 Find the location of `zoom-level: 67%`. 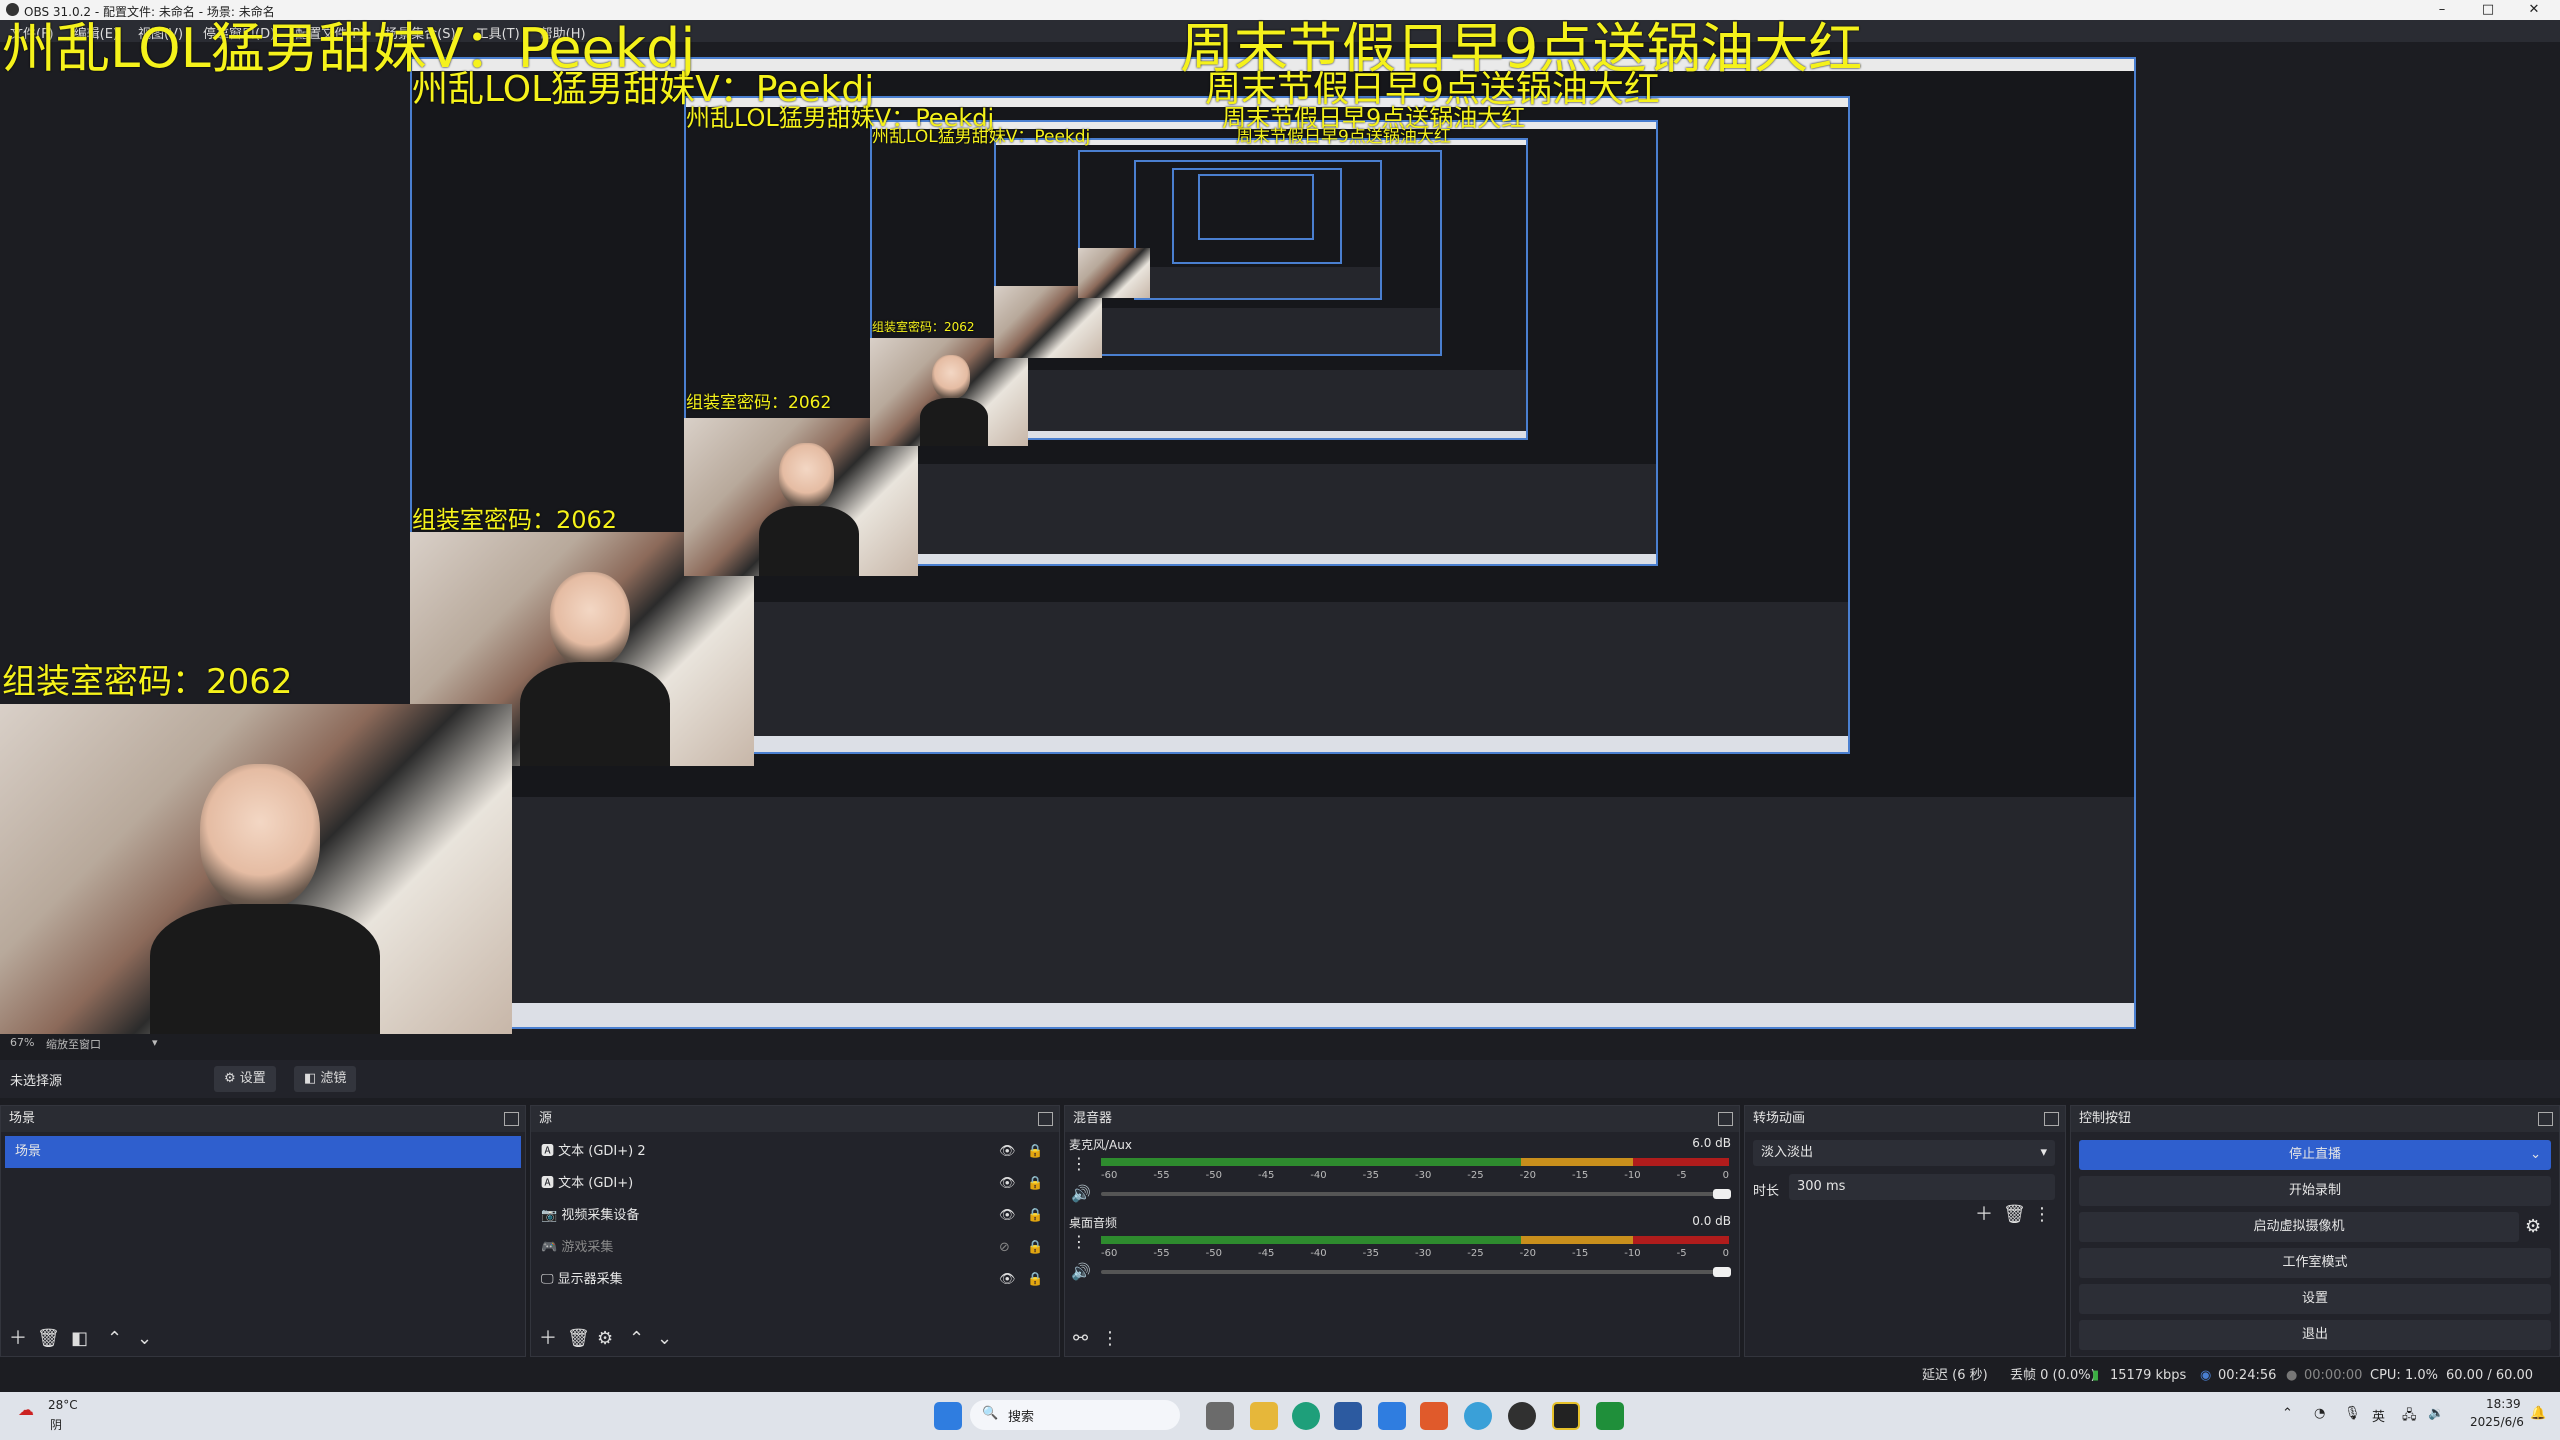

zoom-level: 67% is located at coordinates (22, 1042).